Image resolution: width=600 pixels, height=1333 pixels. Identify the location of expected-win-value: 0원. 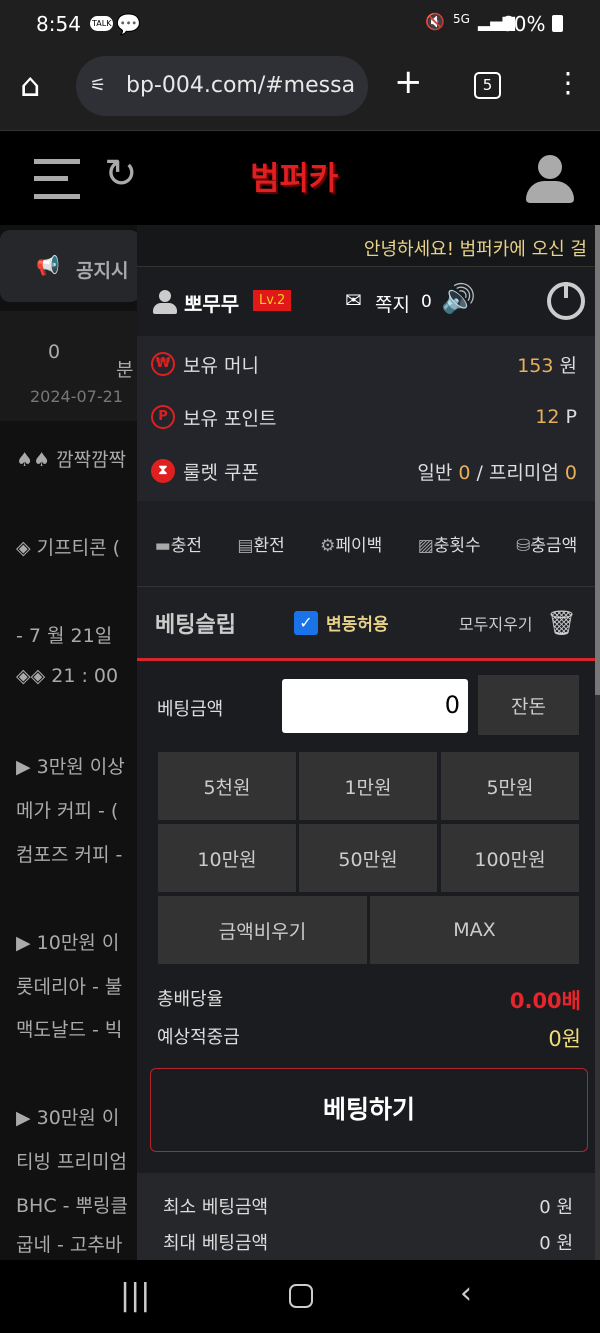
(564, 1039).